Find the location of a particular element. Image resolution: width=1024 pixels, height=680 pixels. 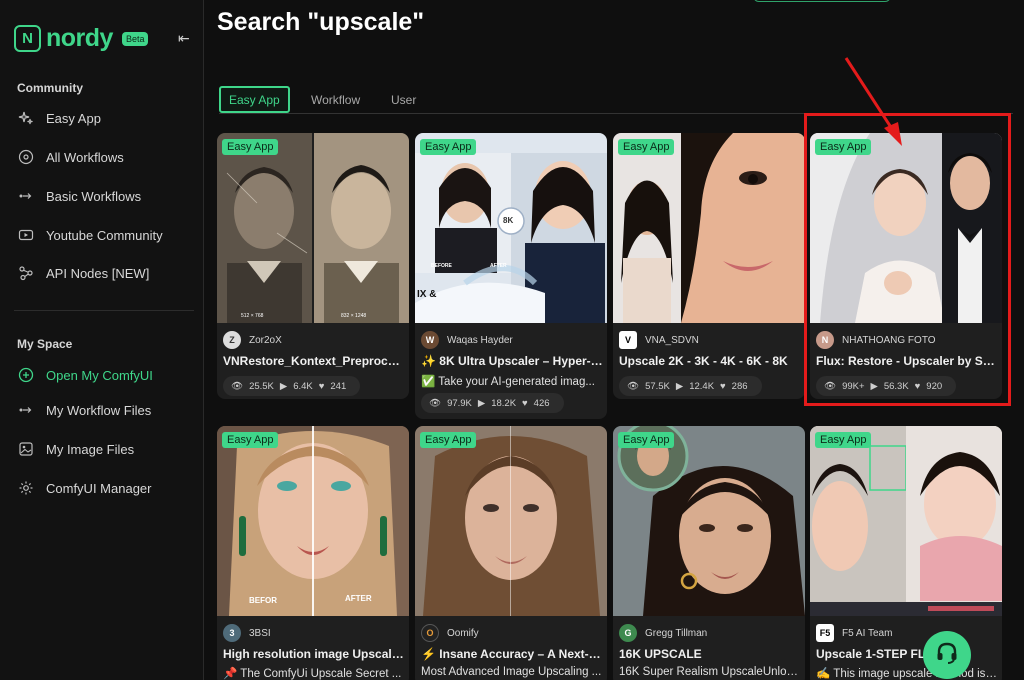

card-author: 3 3BSI is located at coordinates (247, 633).